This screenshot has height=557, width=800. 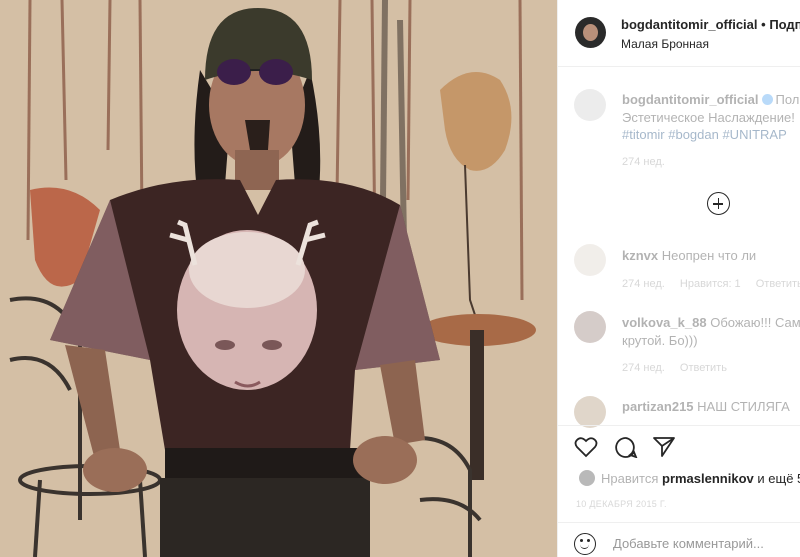 I want to click on like-heart-icon, so click(x=586, y=447).